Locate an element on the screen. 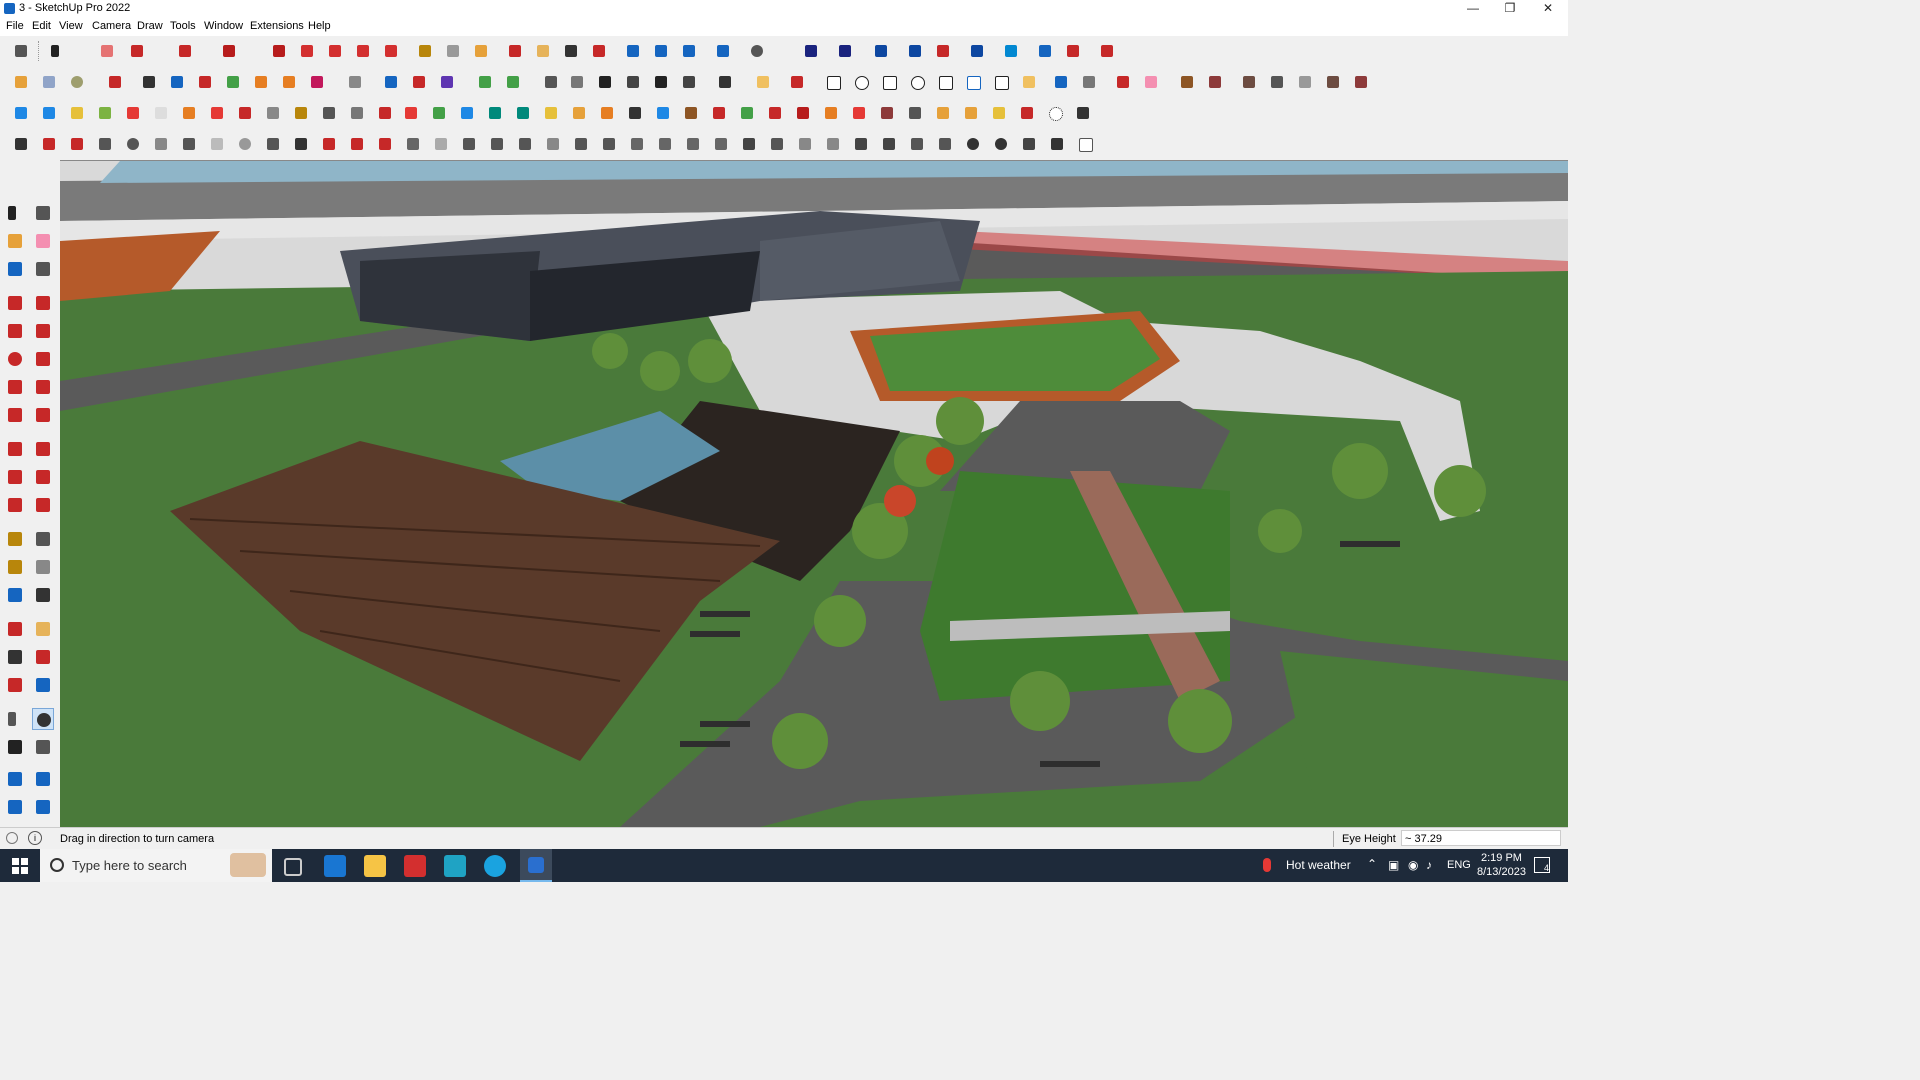  bezier-icon is located at coordinates (49, 144).